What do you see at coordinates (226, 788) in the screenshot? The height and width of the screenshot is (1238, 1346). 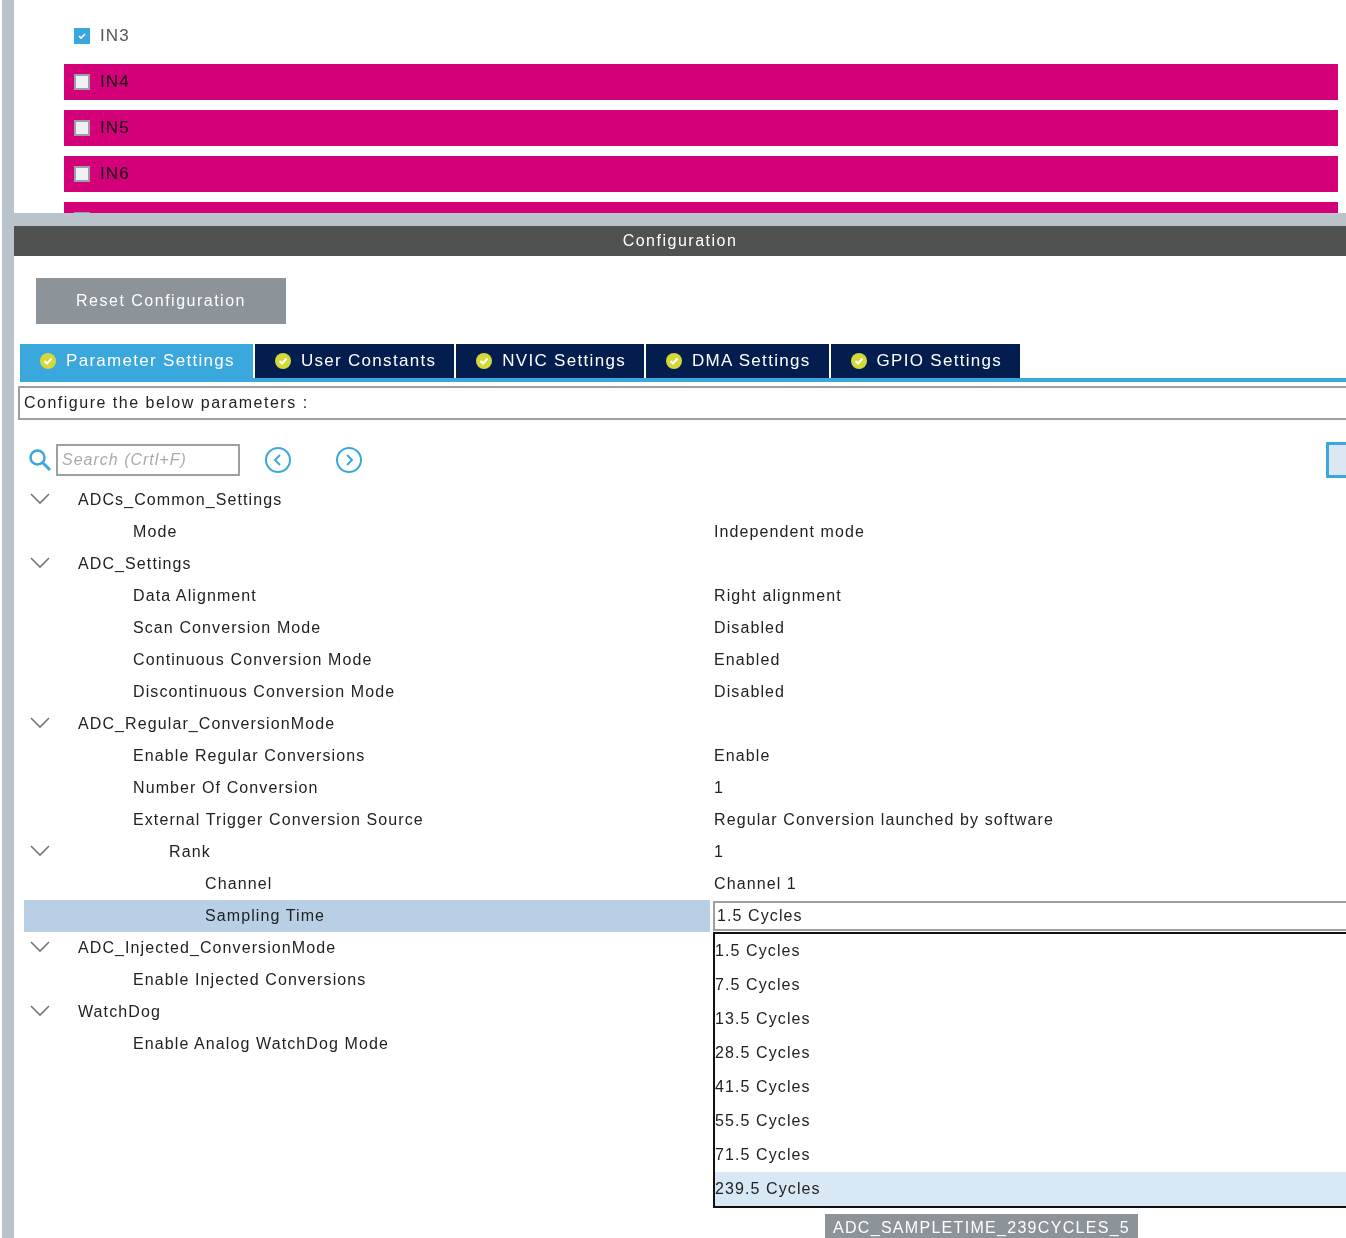 I see `parameter-label: Number Of Conversion` at bounding box center [226, 788].